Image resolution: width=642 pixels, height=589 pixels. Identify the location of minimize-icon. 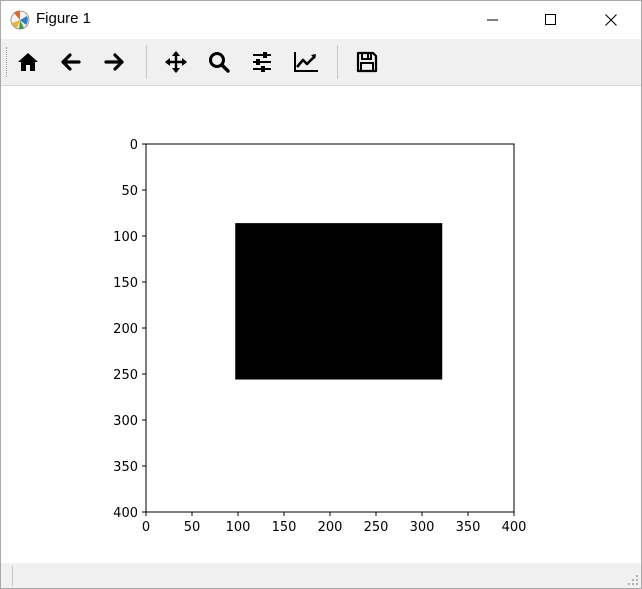
(492, 20).